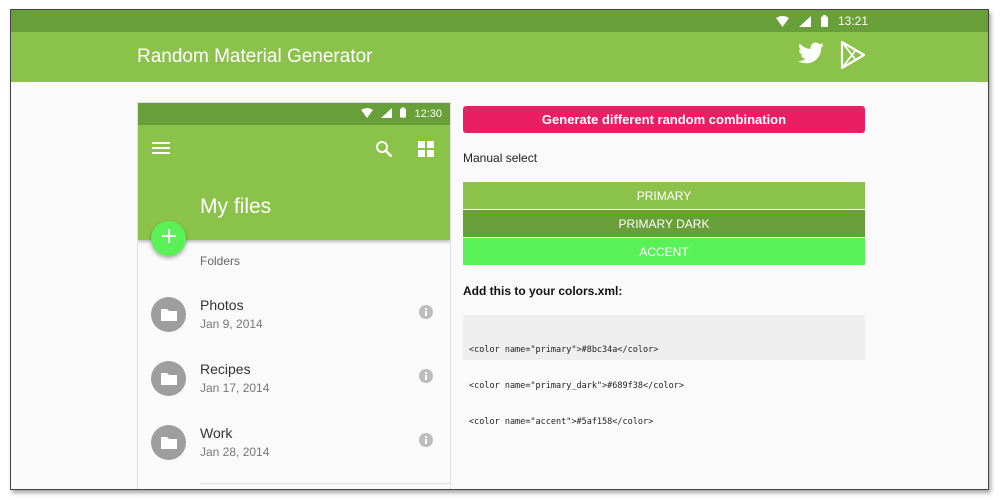 The width and height of the screenshot is (1000, 500). What do you see at coordinates (852, 21) in the screenshot?
I see `status-time: 13:21` at bounding box center [852, 21].